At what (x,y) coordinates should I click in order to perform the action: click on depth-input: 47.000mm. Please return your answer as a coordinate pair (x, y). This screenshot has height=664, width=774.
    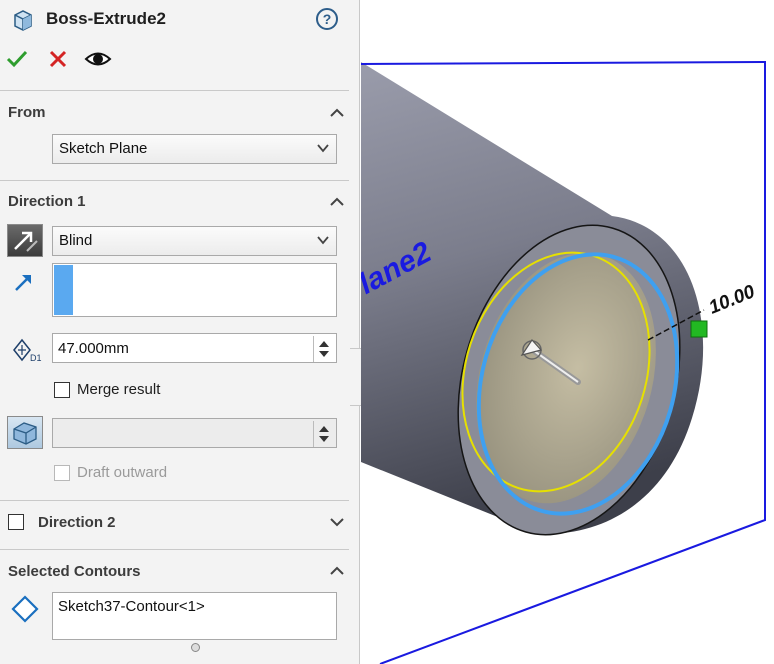
    Looking at the image, I should click on (194, 348).